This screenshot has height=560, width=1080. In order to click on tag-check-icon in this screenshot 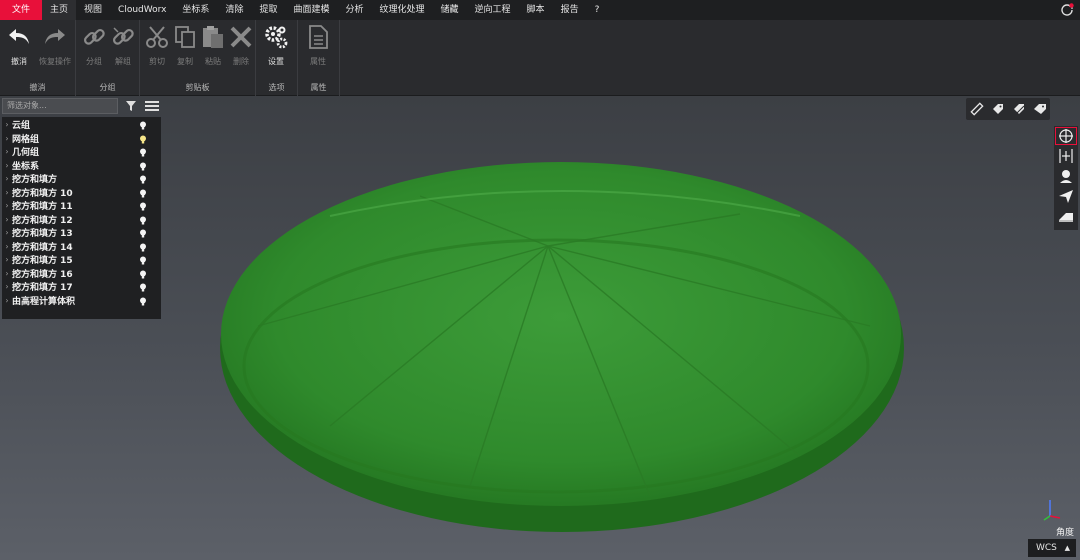, I will do `click(998, 109)`.